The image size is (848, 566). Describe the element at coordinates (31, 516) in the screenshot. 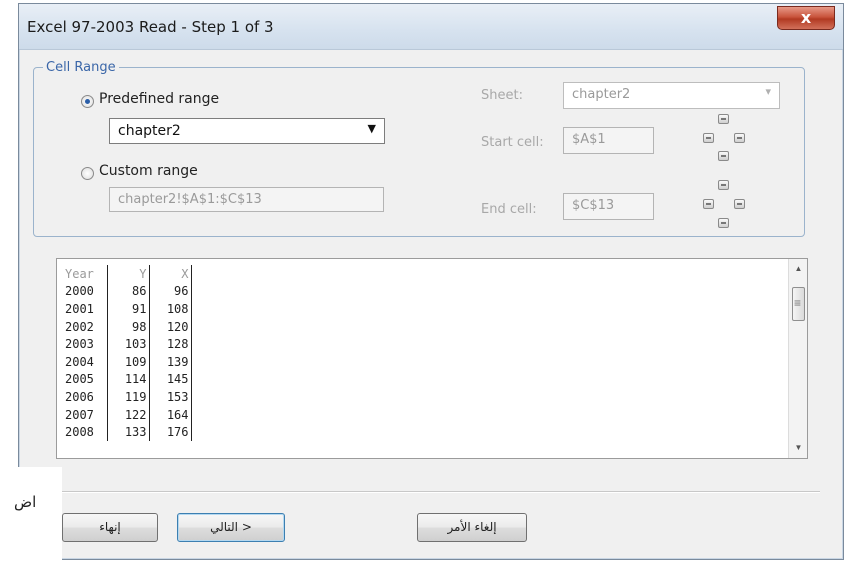

I see `overlay-fragment` at that location.